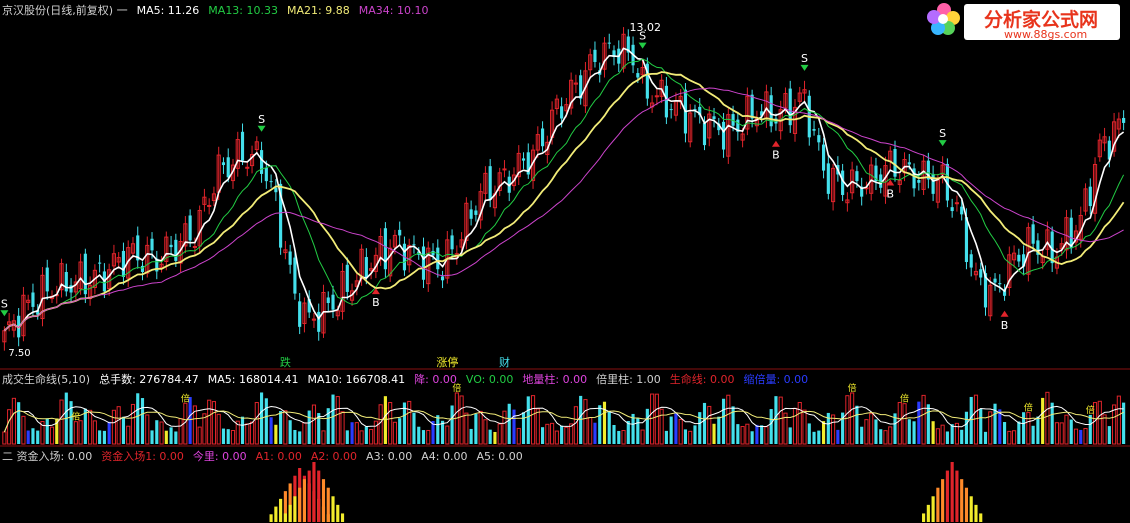 The image size is (1130, 523). I want to click on buy-signal-label: B, so click(1005, 325).